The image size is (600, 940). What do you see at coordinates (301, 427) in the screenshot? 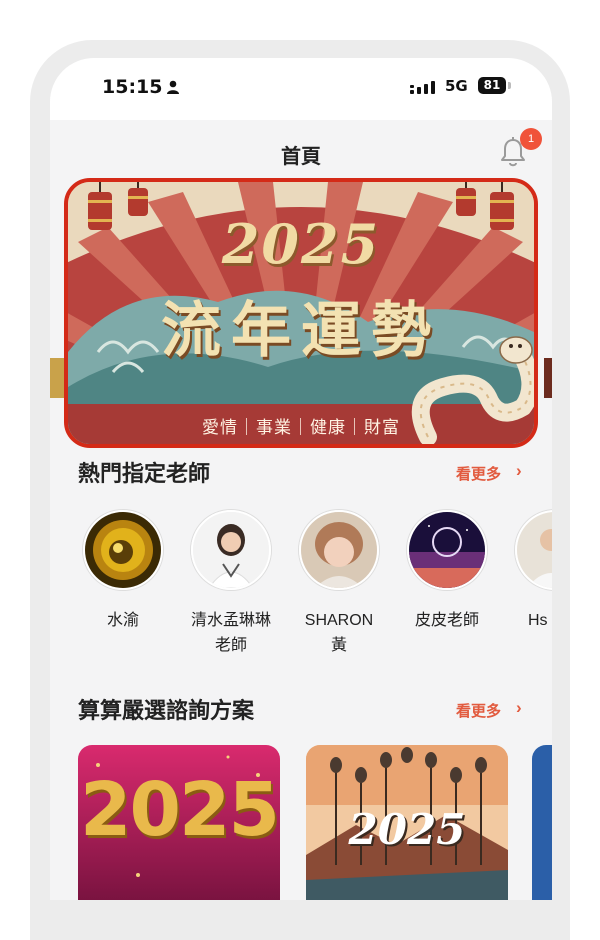
I see `banner-tags: 愛情｜事業｜健康｜財富` at bounding box center [301, 427].